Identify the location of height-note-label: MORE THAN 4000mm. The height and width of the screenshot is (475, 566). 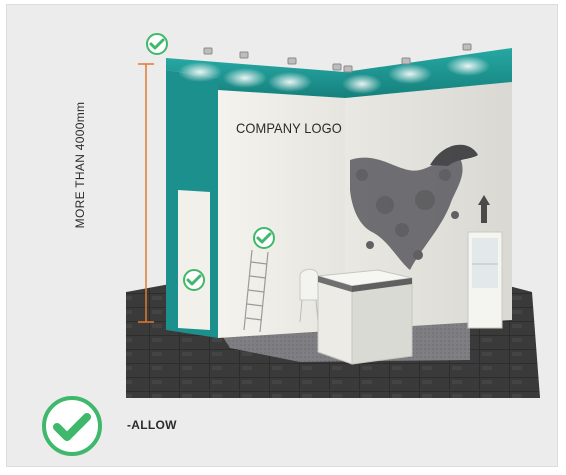
(80, 165).